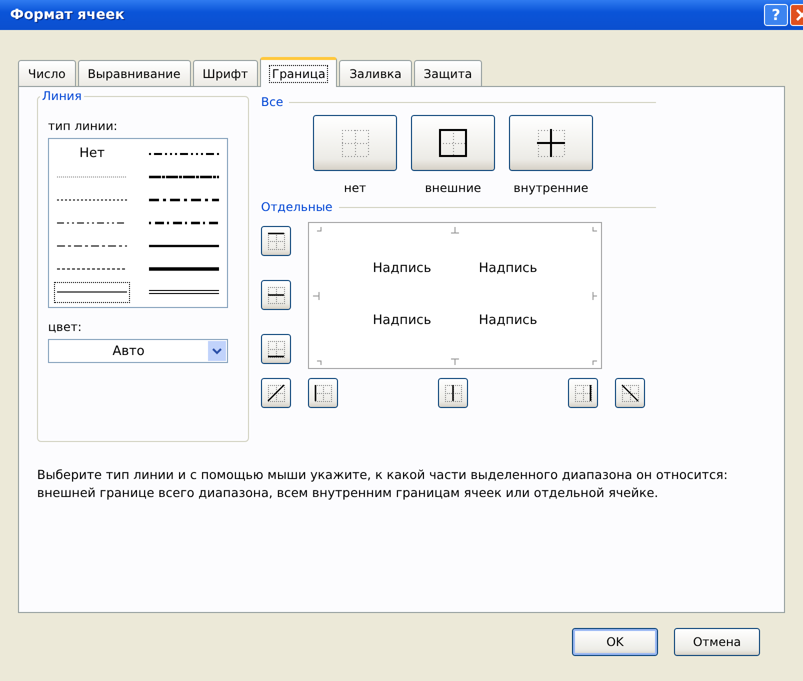  Describe the element at coordinates (68, 15) in the screenshot. I see `window-title: Формат ячеек` at that location.